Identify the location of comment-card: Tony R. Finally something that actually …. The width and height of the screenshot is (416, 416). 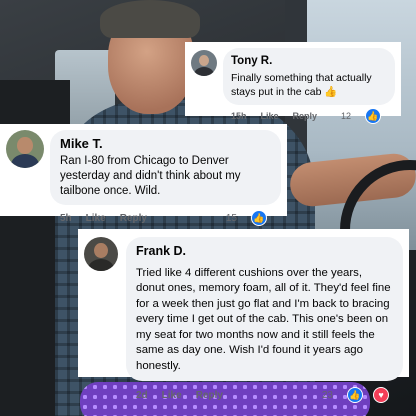
(293, 83).